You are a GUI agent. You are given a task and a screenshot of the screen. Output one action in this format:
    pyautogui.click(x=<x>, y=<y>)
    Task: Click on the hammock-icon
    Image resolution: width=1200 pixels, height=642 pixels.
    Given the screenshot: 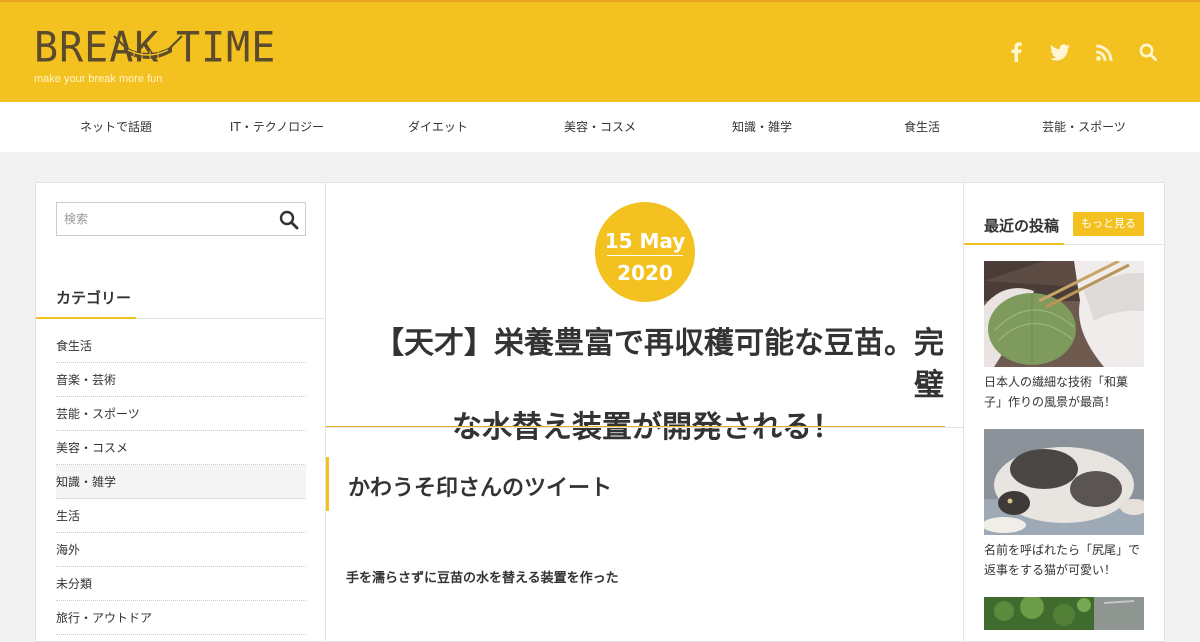 What is the action you would take?
    pyautogui.click(x=148, y=47)
    